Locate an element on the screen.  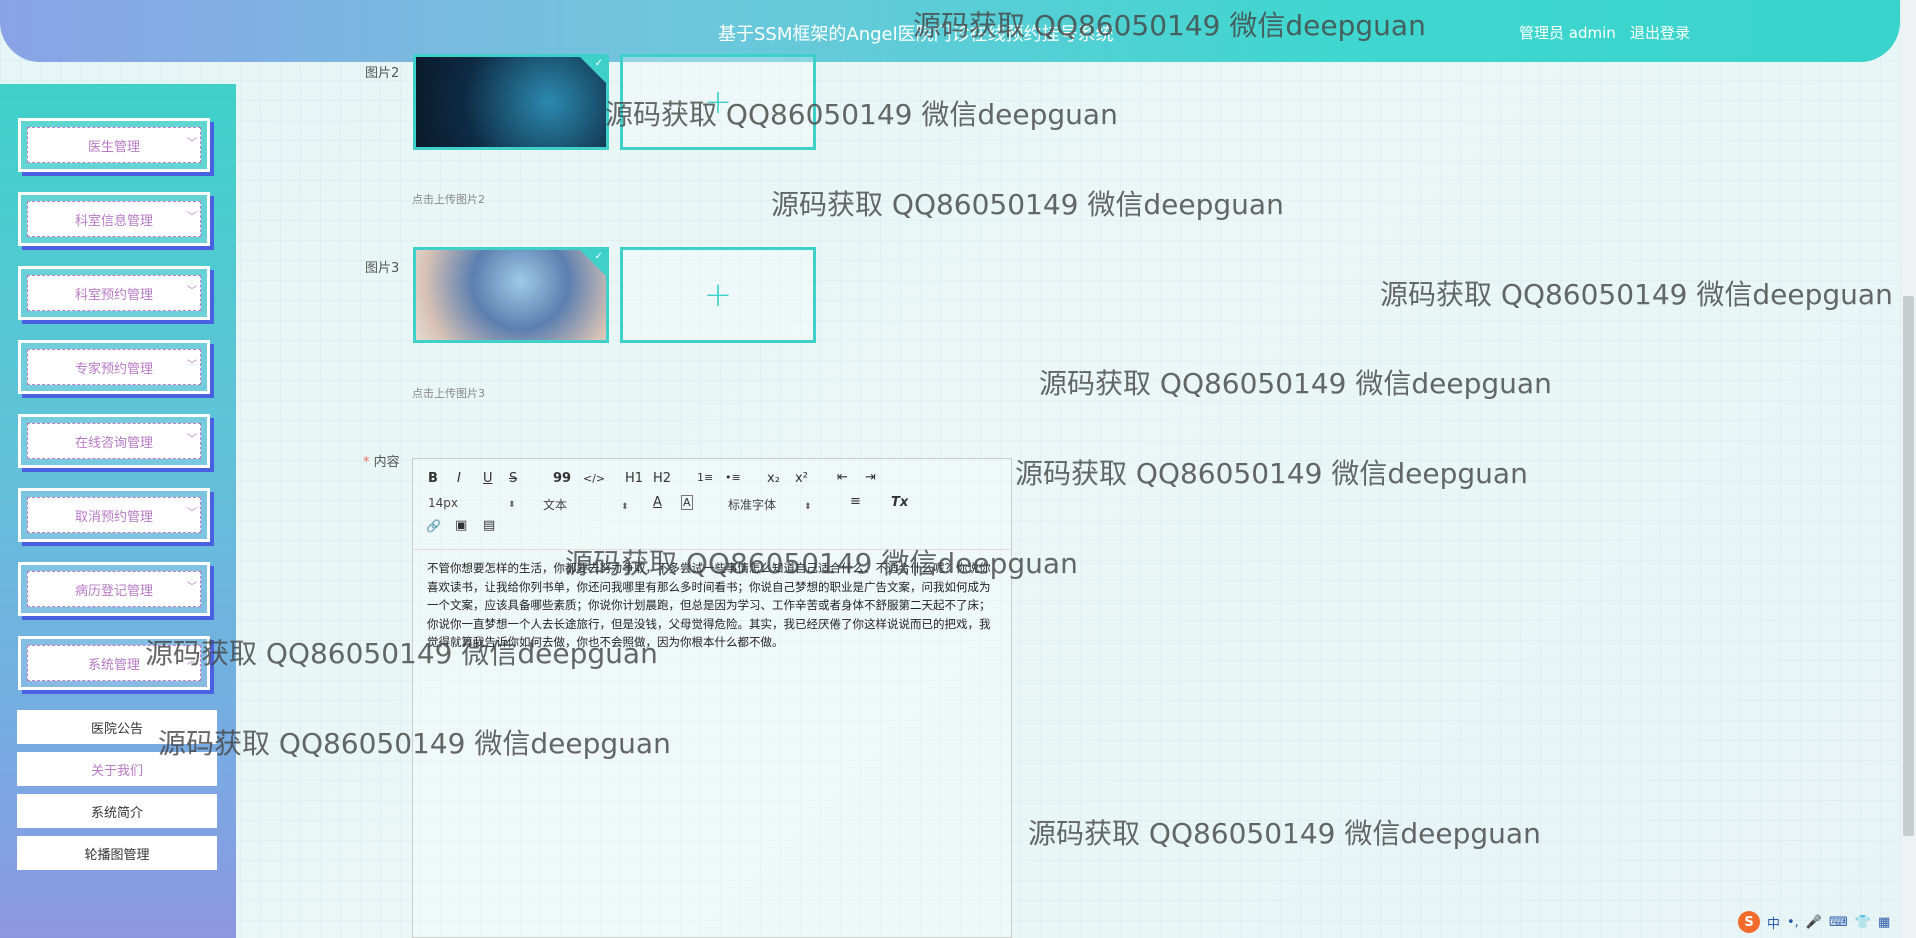
content-label-text: 内容 is located at coordinates (386, 462).